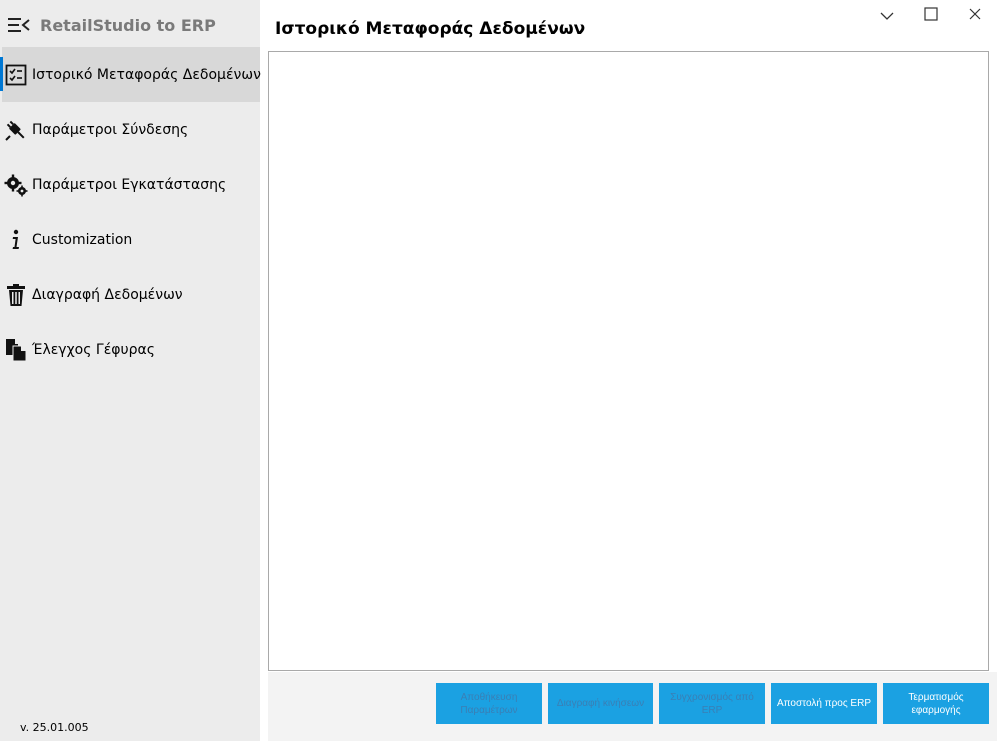 The image size is (997, 741). I want to click on sidebar-item-label: Παράμετροι Εγκατάστασης, so click(129, 184).